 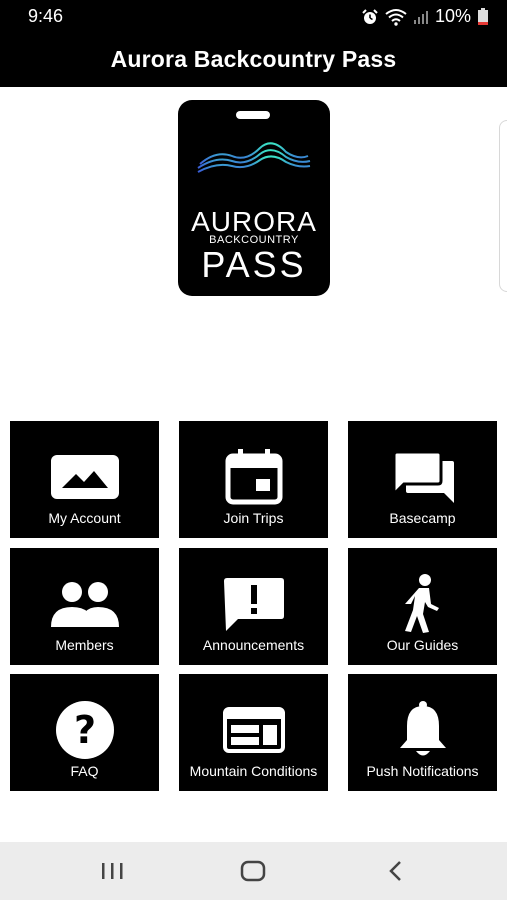 What do you see at coordinates (253, 115) in the screenshot?
I see `lanyard-slot` at bounding box center [253, 115].